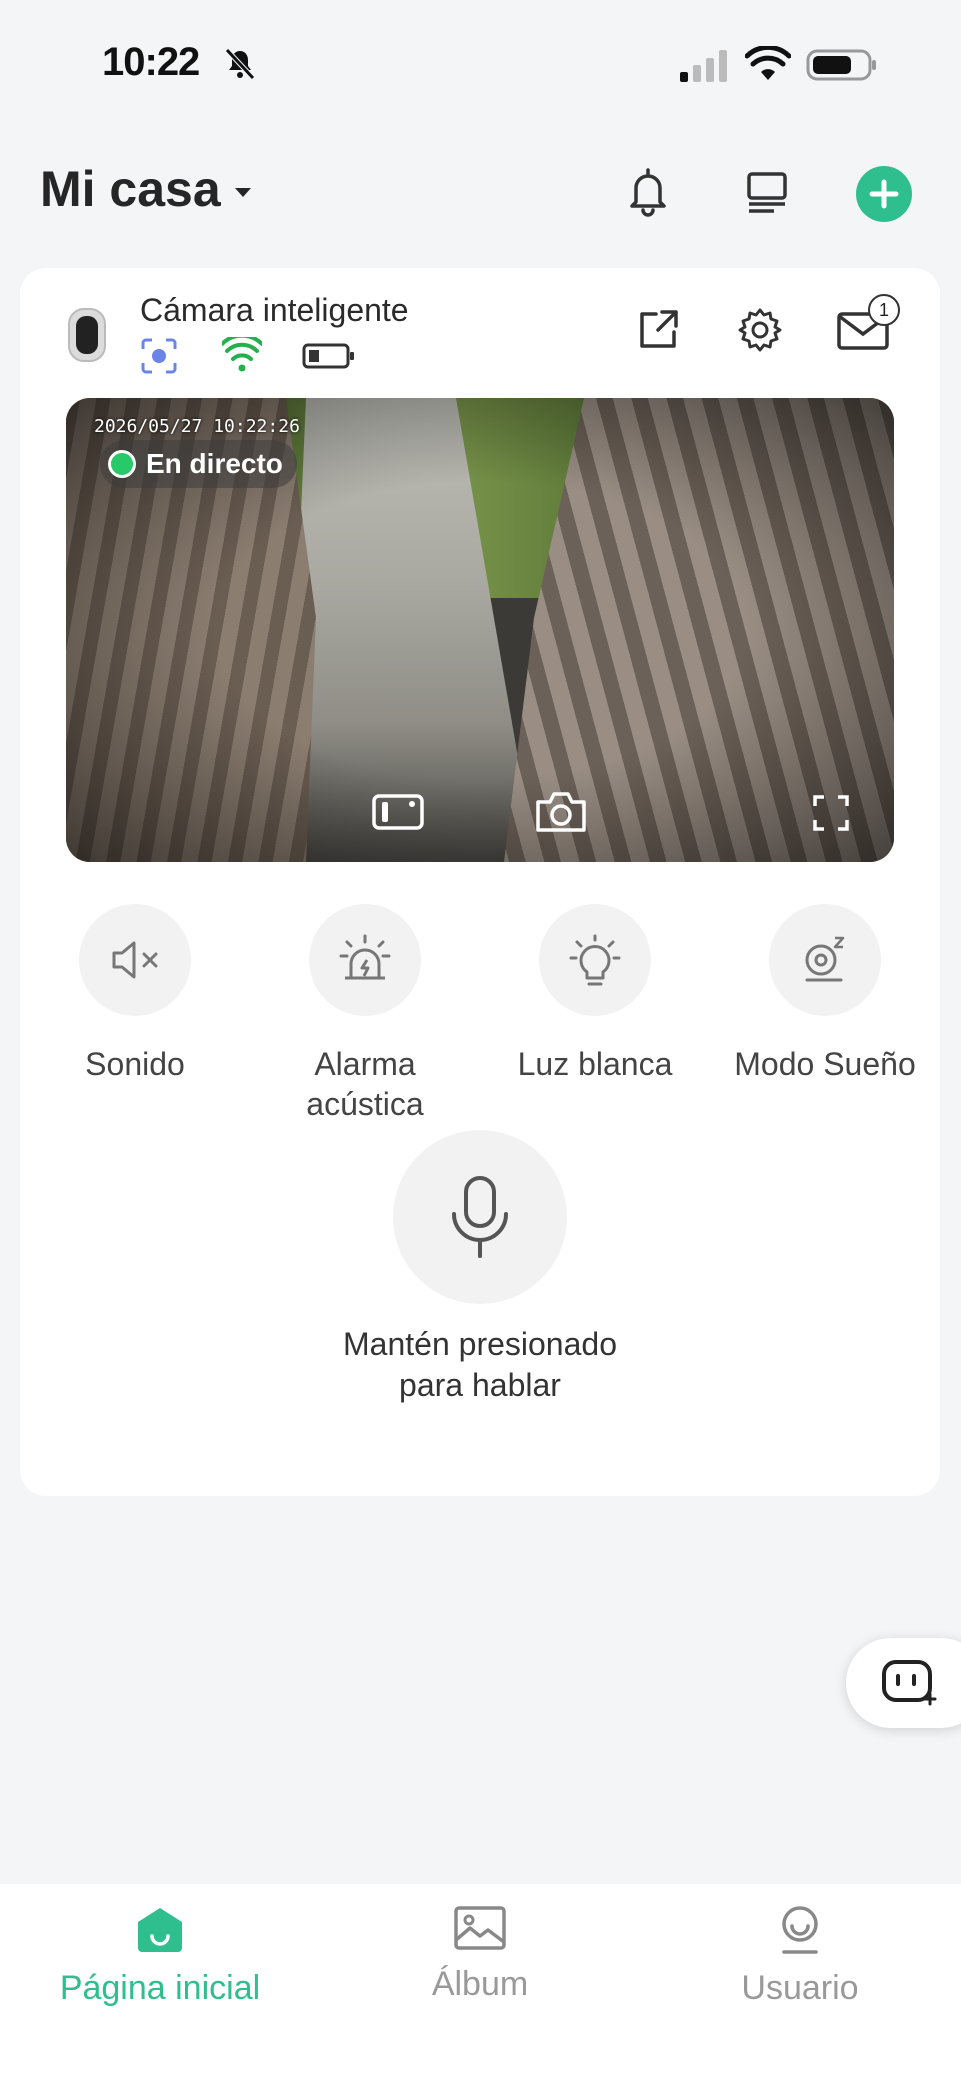 This screenshot has width=961, height=2082. Describe the element at coordinates (648, 192) in the screenshot. I see `notifications-bell-icon` at that location.